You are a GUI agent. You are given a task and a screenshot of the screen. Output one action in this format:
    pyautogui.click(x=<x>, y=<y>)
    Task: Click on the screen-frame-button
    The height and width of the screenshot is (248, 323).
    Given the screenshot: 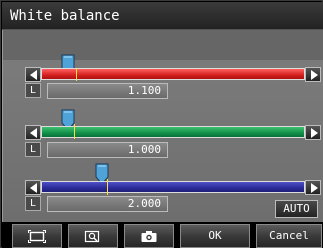 What is the action you would take?
    pyautogui.click(x=37, y=236)
    